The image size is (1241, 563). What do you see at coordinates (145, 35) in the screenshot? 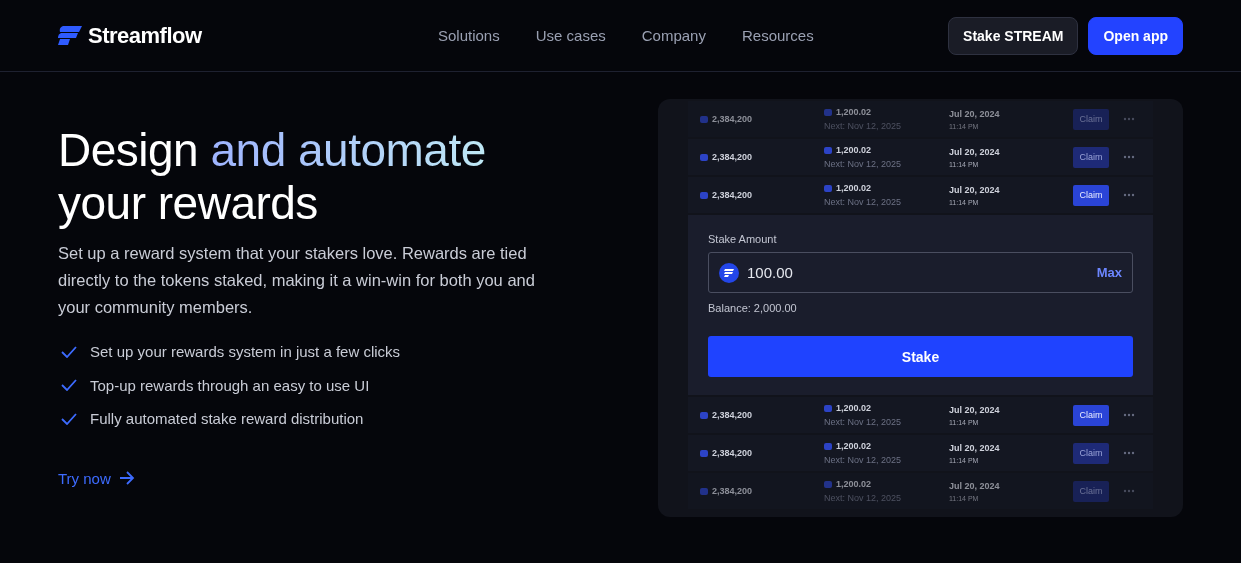
I see `brand-name: Streamflow` at bounding box center [145, 35].